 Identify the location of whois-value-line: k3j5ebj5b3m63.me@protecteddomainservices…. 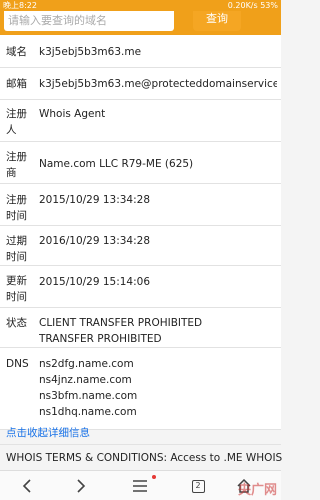
(158, 84).